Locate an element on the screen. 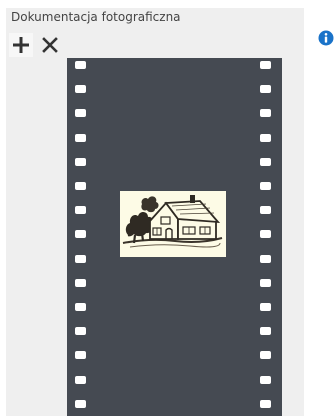 This screenshot has width=336, height=416. photo-thumbnail is located at coordinates (173, 224).